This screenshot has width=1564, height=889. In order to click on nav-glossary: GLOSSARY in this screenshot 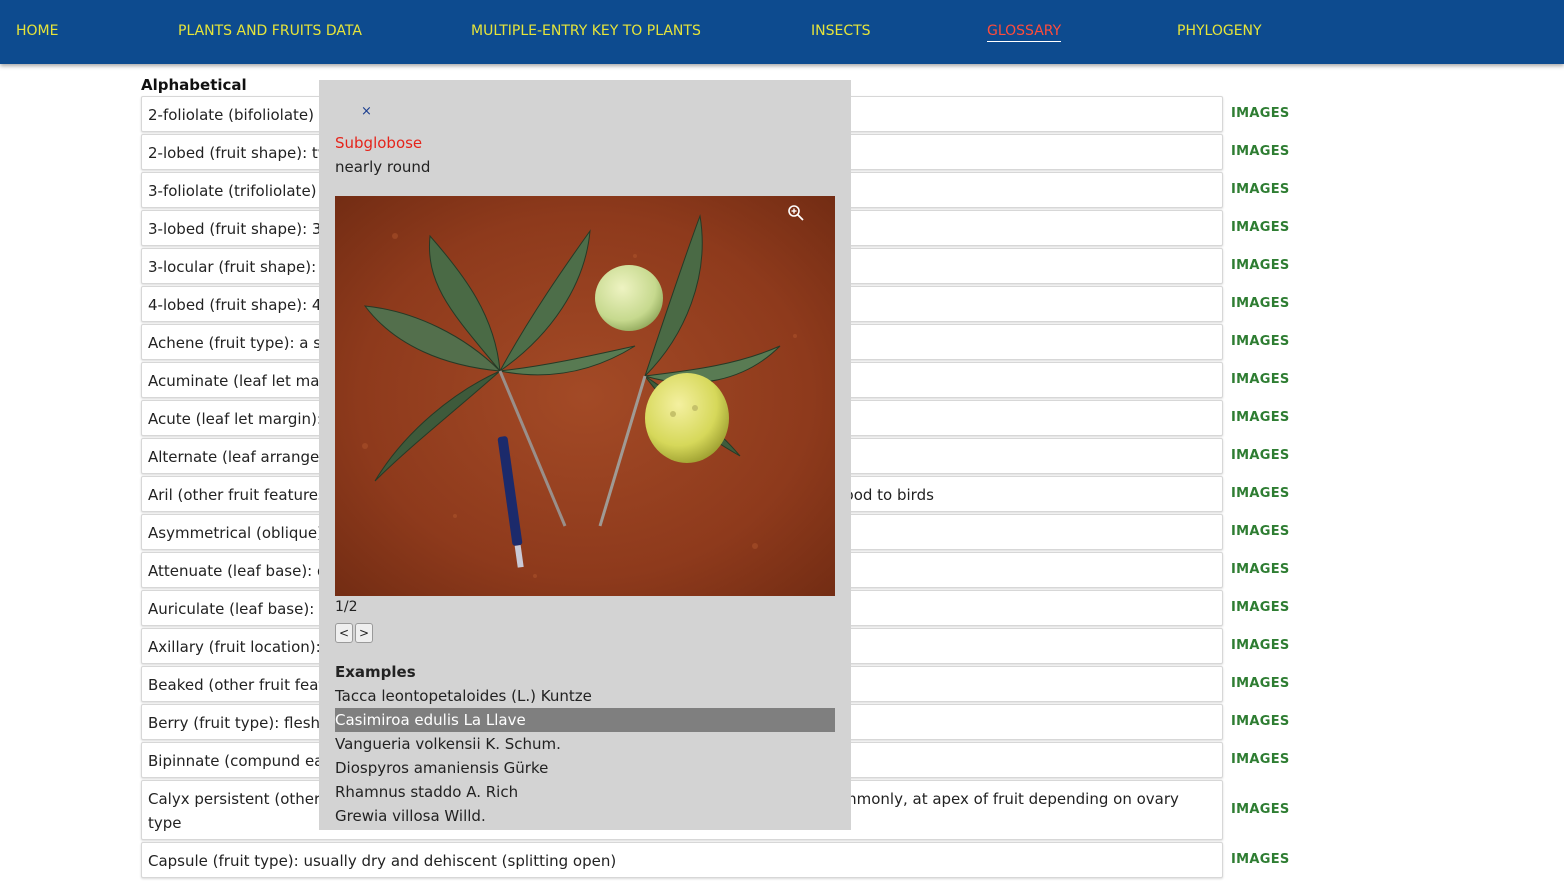, I will do `click(1024, 32)`.